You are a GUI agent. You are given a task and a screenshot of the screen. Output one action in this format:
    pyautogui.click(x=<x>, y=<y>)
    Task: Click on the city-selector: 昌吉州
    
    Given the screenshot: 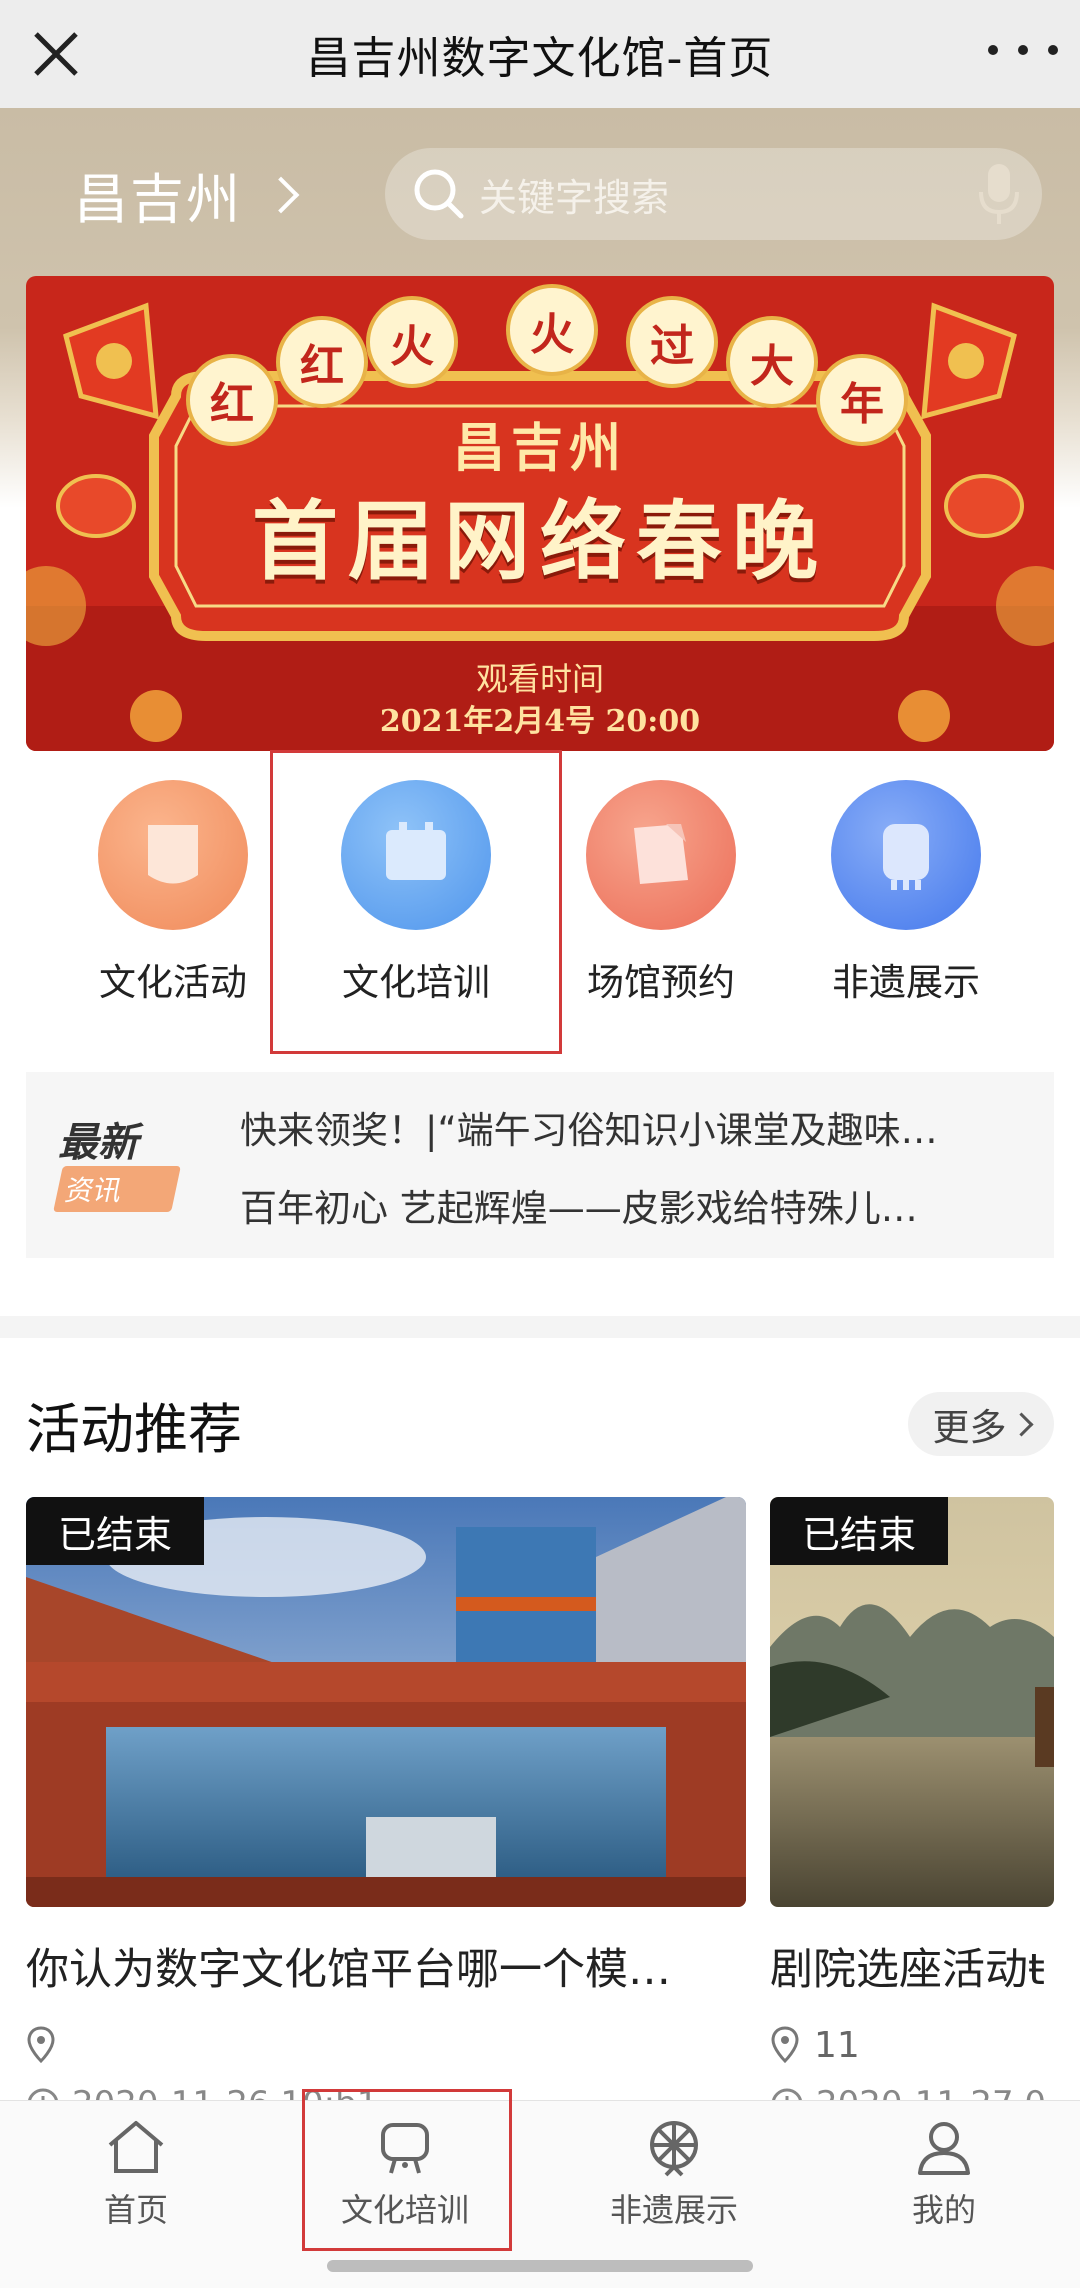 What is the action you would take?
    pyautogui.click(x=187, y=194)
    